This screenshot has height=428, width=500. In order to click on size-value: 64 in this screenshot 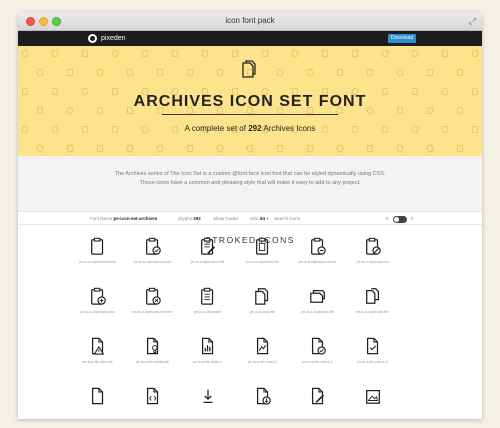, I will do `click(263, 218)`.